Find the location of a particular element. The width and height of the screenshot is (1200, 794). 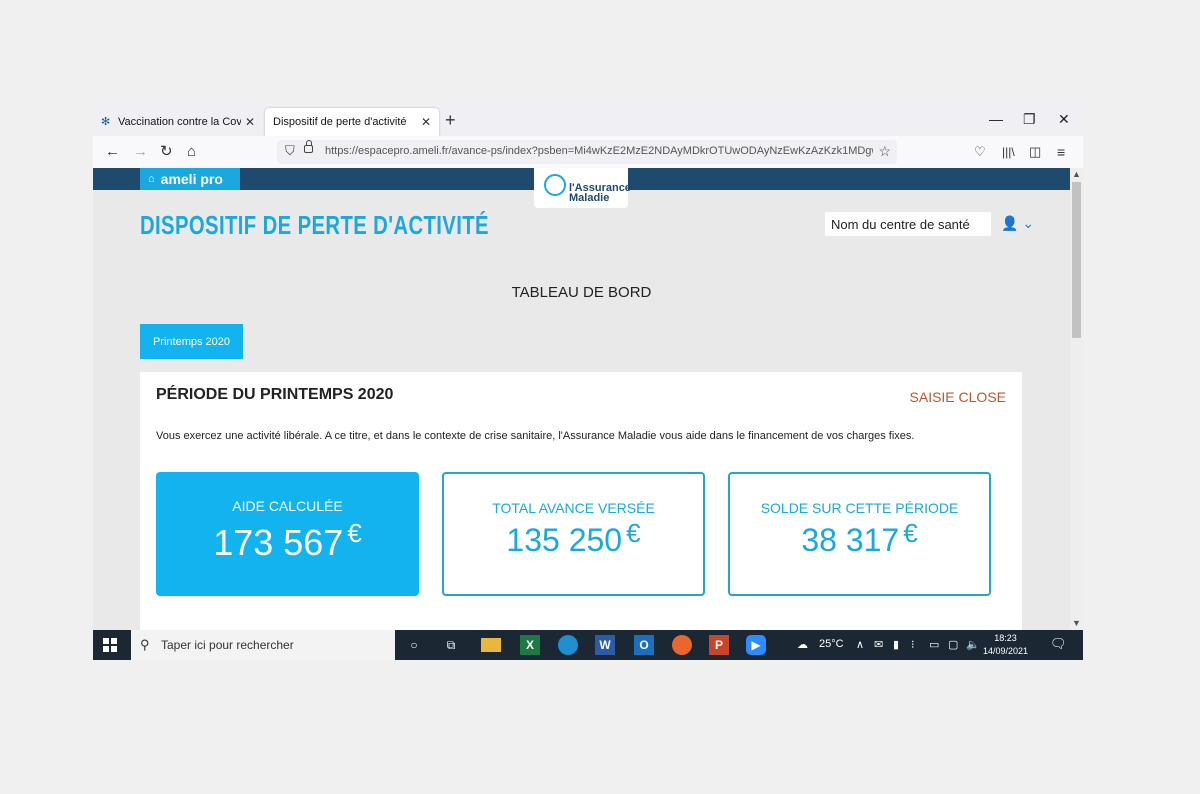

tab-printemps-2020: Printemps 2020 is located at coordinates (191, 341).